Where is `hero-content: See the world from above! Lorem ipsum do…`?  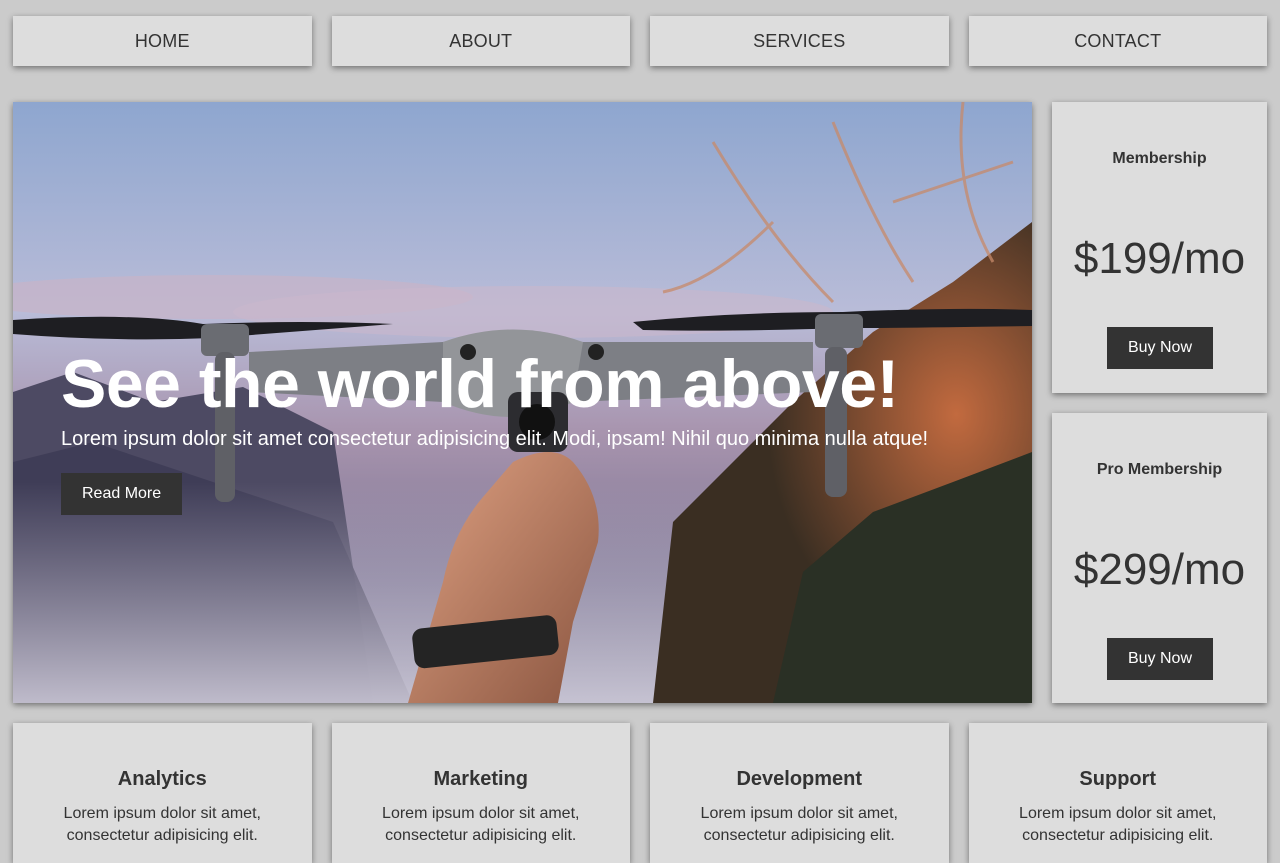
hero-content: See the world from above! Lorem ipsum do… is located at coordinates (494, 431).